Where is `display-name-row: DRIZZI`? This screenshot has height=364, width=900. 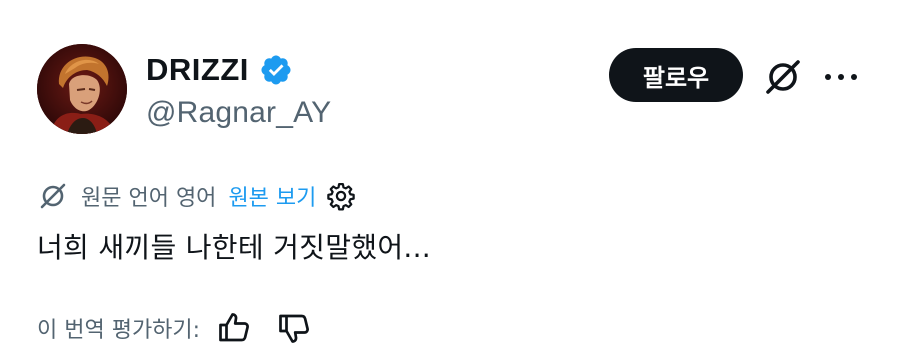 display-name-row: DRIZZI is located at coordinates (219, 70).